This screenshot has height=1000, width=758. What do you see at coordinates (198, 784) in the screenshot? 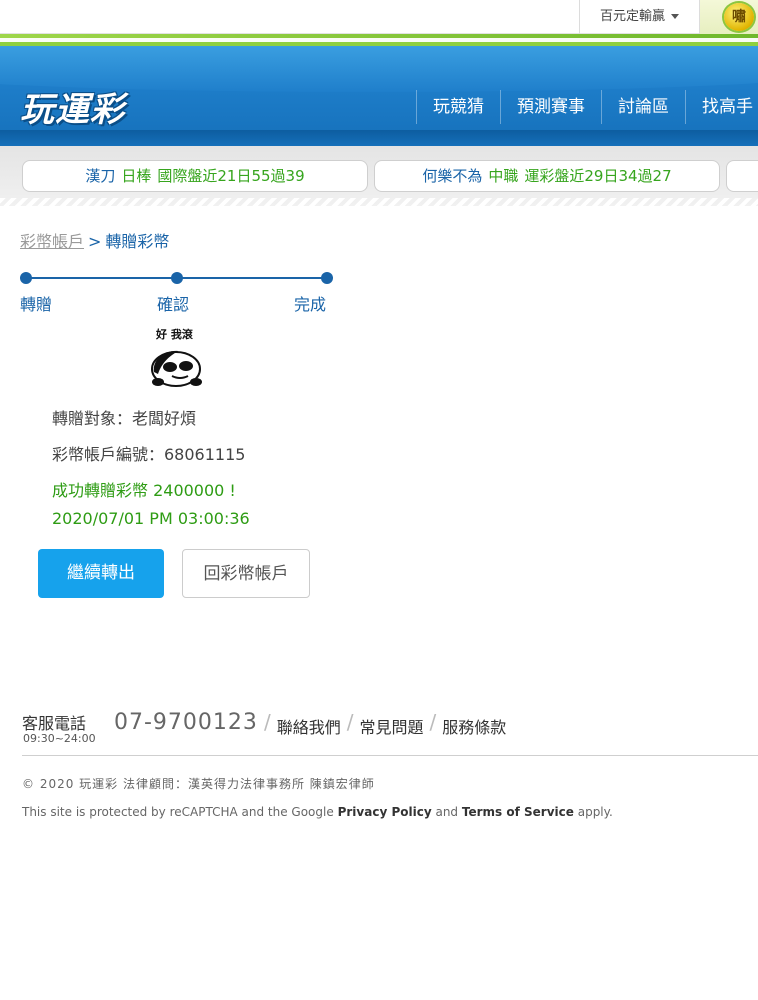
I see `footer-copyright: © 2020 玩運彩 法律顧問：漢英得力法律事務所 陳鎮宏律師` at bounding box center [198, 784].